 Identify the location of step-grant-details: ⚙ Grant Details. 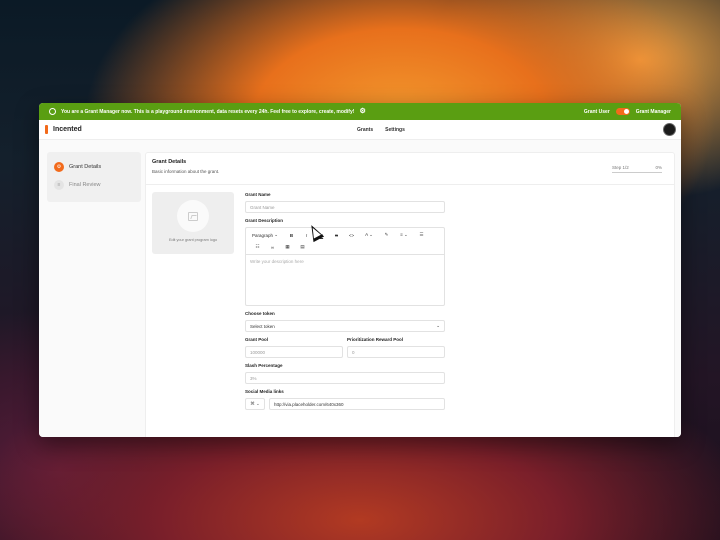
(94, 167).